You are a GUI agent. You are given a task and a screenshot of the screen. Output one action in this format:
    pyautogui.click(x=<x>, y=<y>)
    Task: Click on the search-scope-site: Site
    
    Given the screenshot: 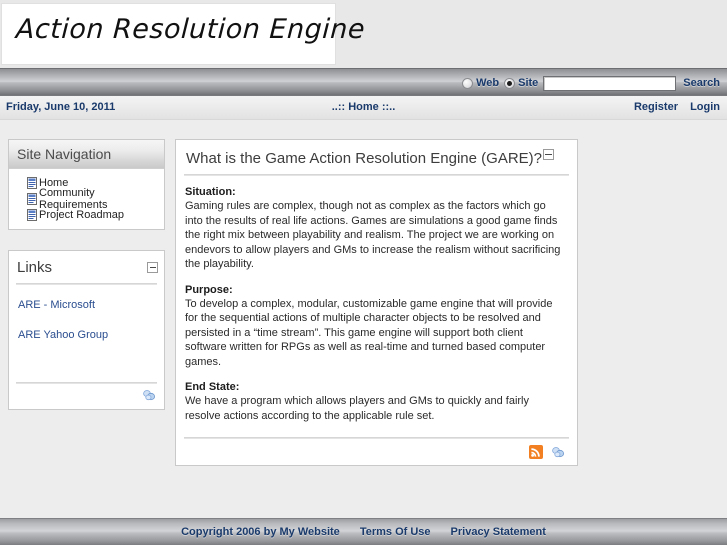 What is the action you would take?
    pyautogui.click(x=521, y=83)
    